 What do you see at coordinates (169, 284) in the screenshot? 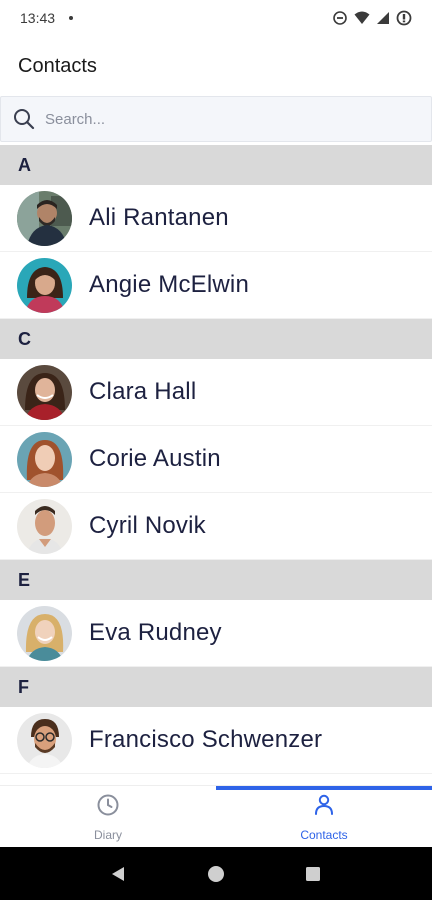
I see `contact-name: Angie McElwin` at bounding box center [169, 284].